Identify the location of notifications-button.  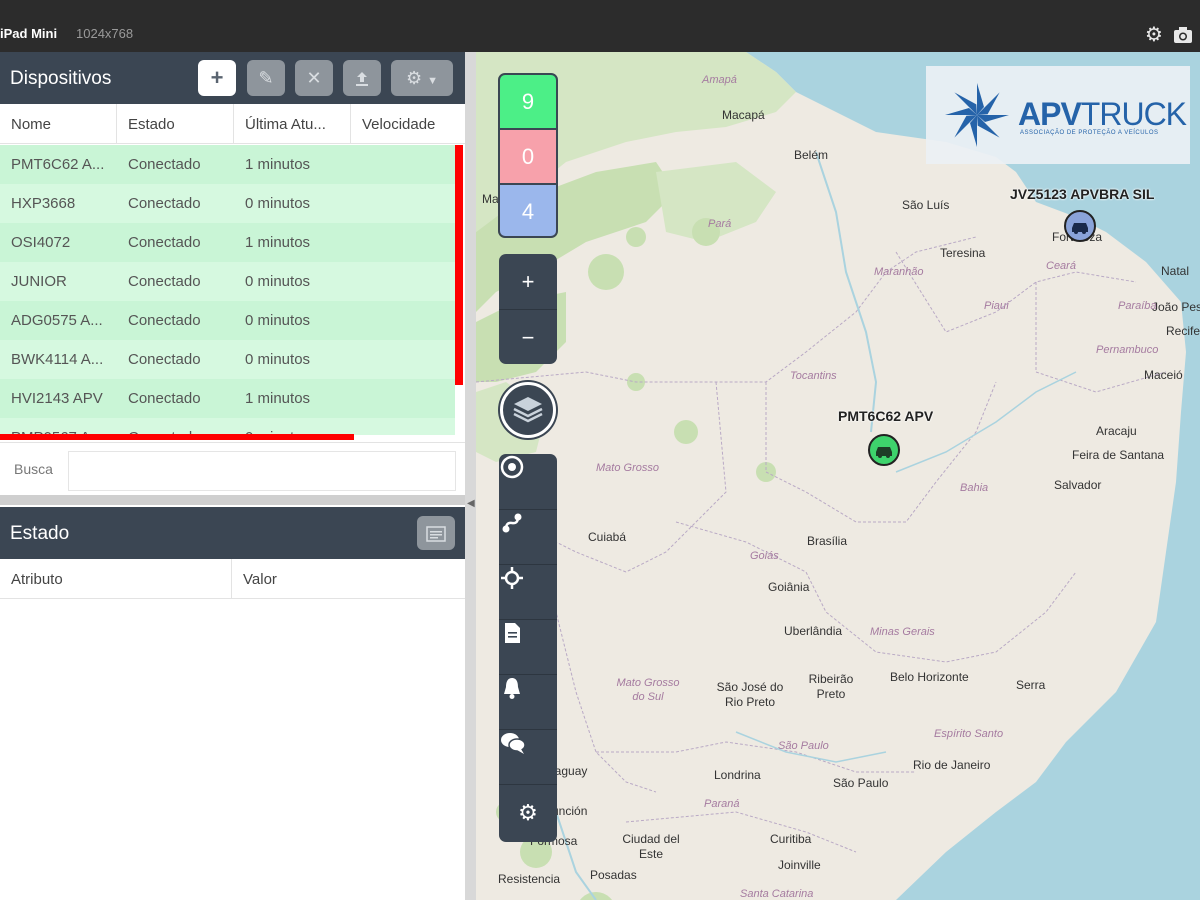
(528, 701).